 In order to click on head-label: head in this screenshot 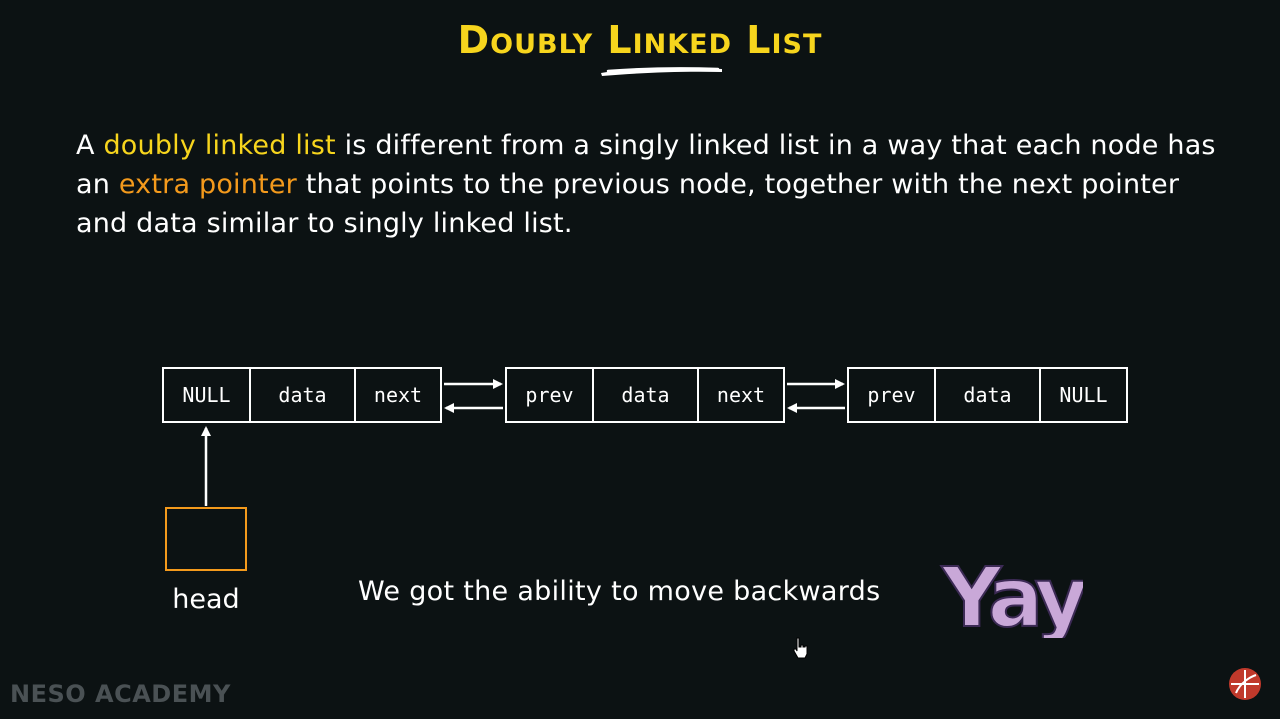, I will do `click(206, 599)`.